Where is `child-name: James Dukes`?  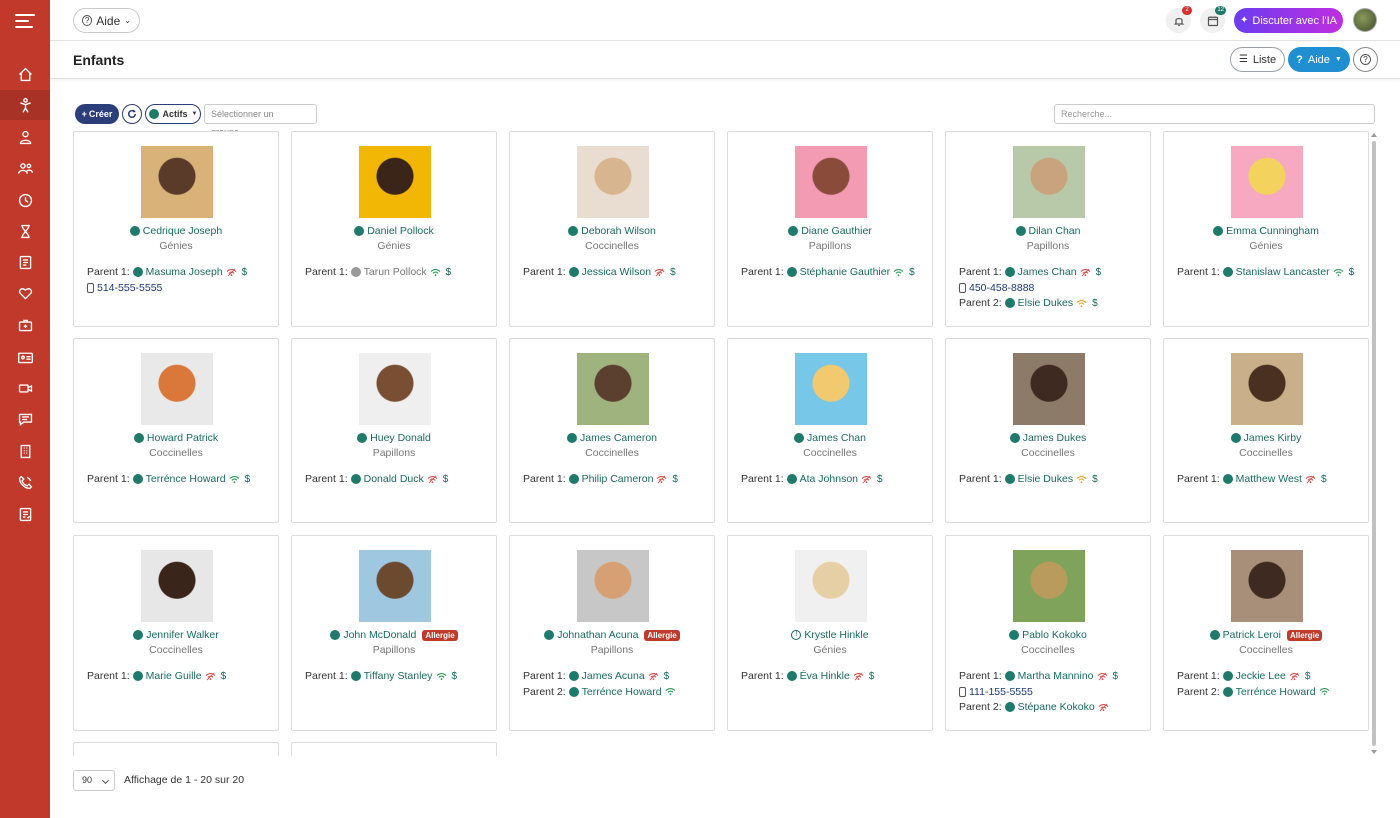 child-name: James Dukes is located at coordinates (1048, 438).